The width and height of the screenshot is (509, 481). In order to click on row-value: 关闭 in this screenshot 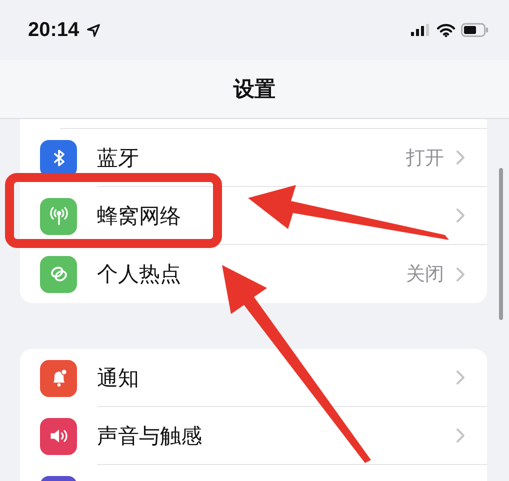, I will do `click(425, 274)`.